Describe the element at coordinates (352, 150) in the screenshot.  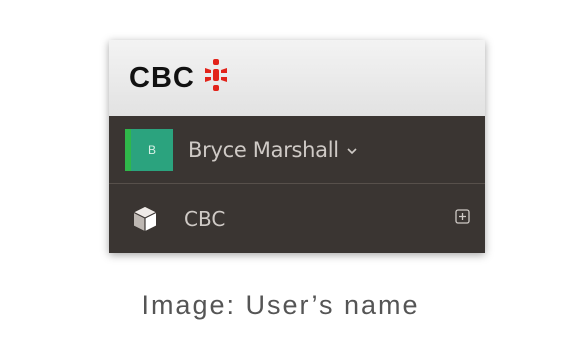
I see `chevron-down-icon` at that location.